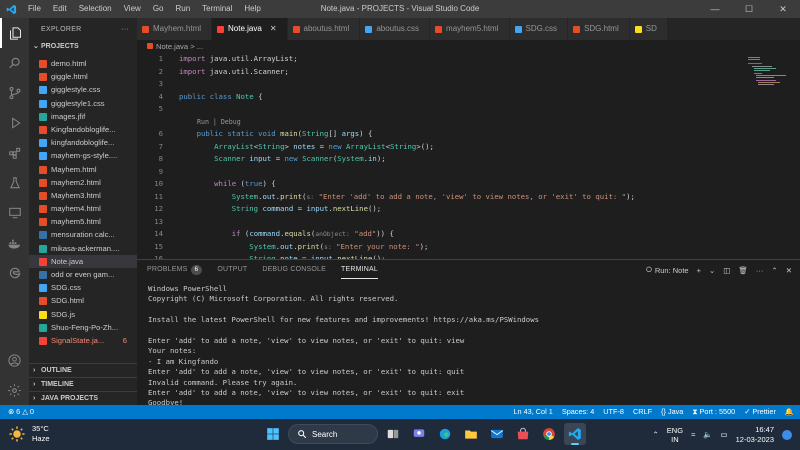  Describe the element at coordinates (648, 29) in the screenshot. I see `editor-tab: SD` at that location.